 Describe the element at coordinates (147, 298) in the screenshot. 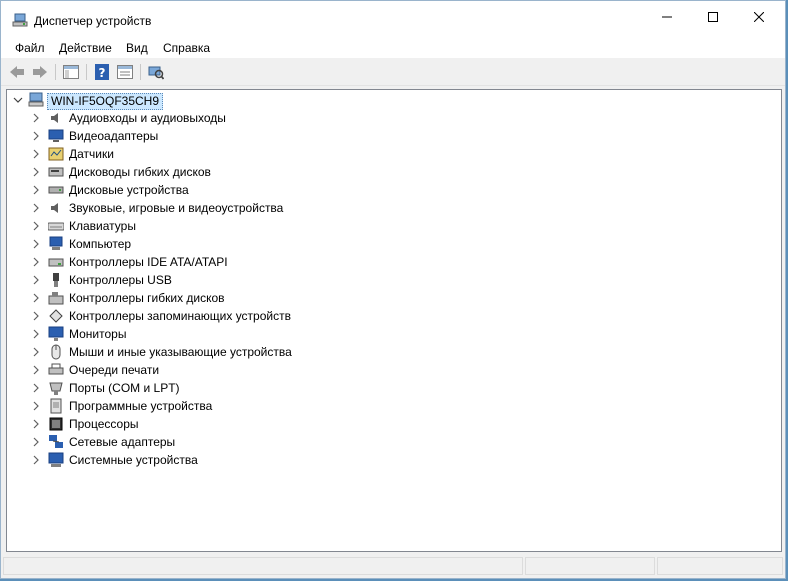

I see `tree-item-label: Контроллеры гибких дисков` at that location.